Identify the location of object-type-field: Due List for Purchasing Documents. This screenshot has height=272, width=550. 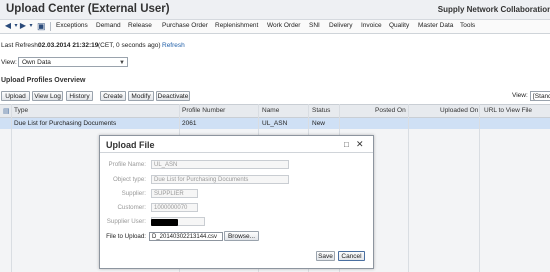
(220, 179).